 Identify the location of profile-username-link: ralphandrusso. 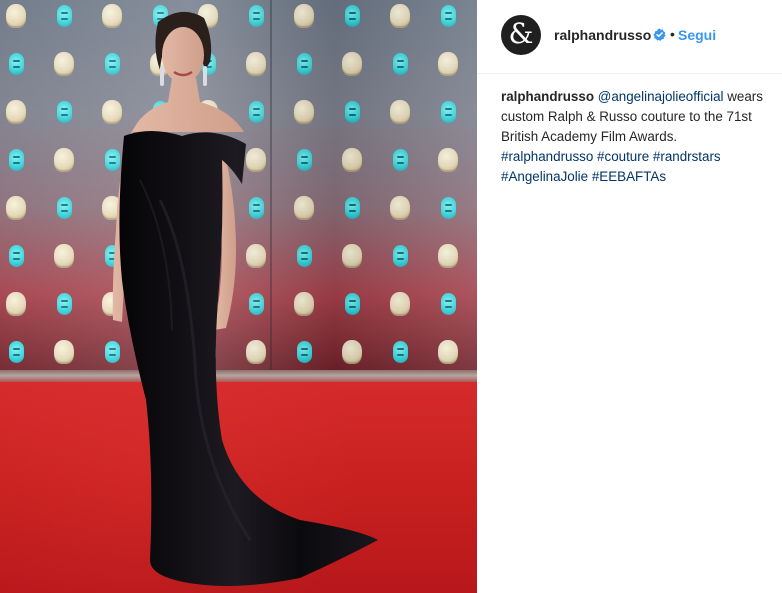
(602, 35).